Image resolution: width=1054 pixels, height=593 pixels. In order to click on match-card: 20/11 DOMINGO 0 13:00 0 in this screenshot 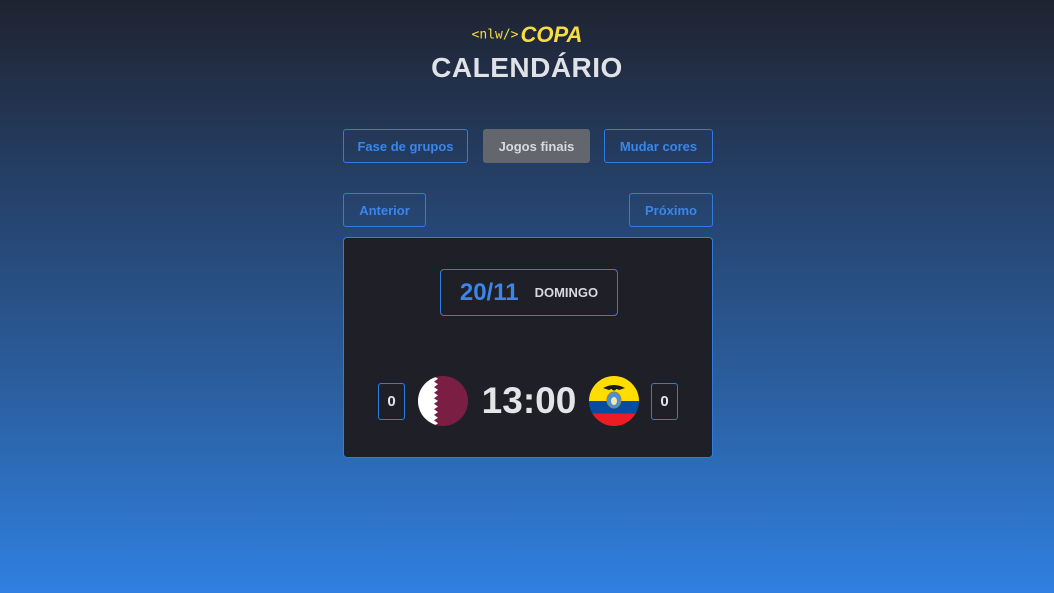, I will do `click(528, 347)`.